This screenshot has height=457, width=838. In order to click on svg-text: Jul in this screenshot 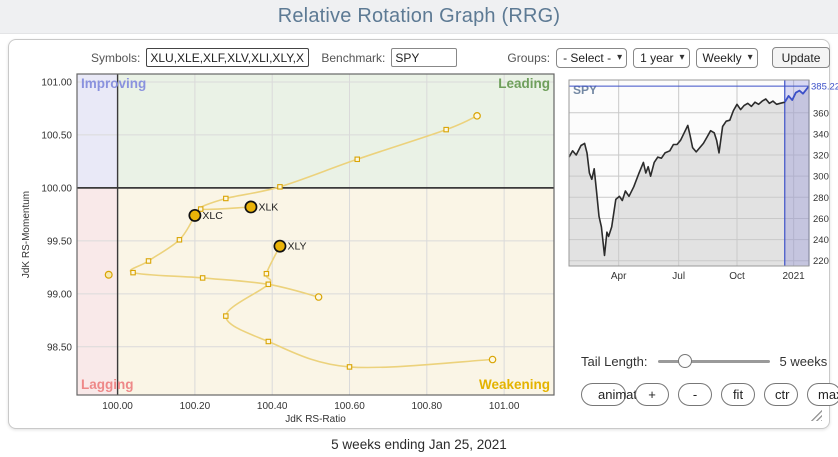, I will do `click(678, 276)`.